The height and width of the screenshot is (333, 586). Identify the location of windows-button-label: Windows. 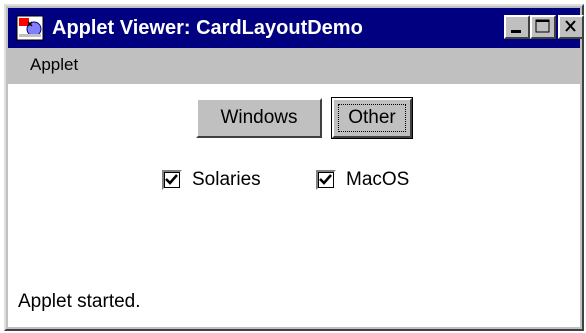
(259, 117).